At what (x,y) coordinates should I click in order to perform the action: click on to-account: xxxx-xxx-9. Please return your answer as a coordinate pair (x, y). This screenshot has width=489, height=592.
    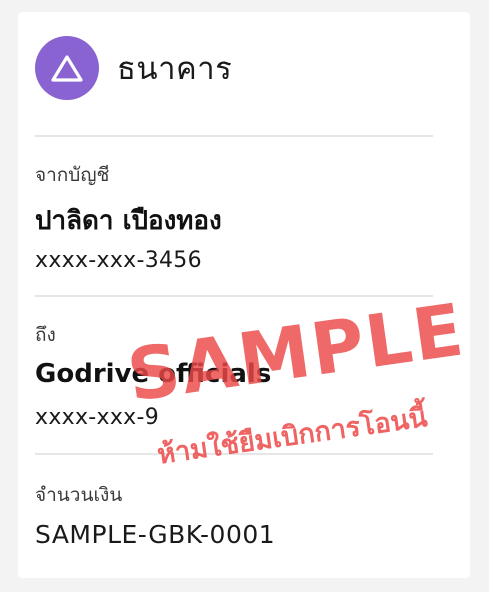
    Looking at the image, I should click on (97, 417).